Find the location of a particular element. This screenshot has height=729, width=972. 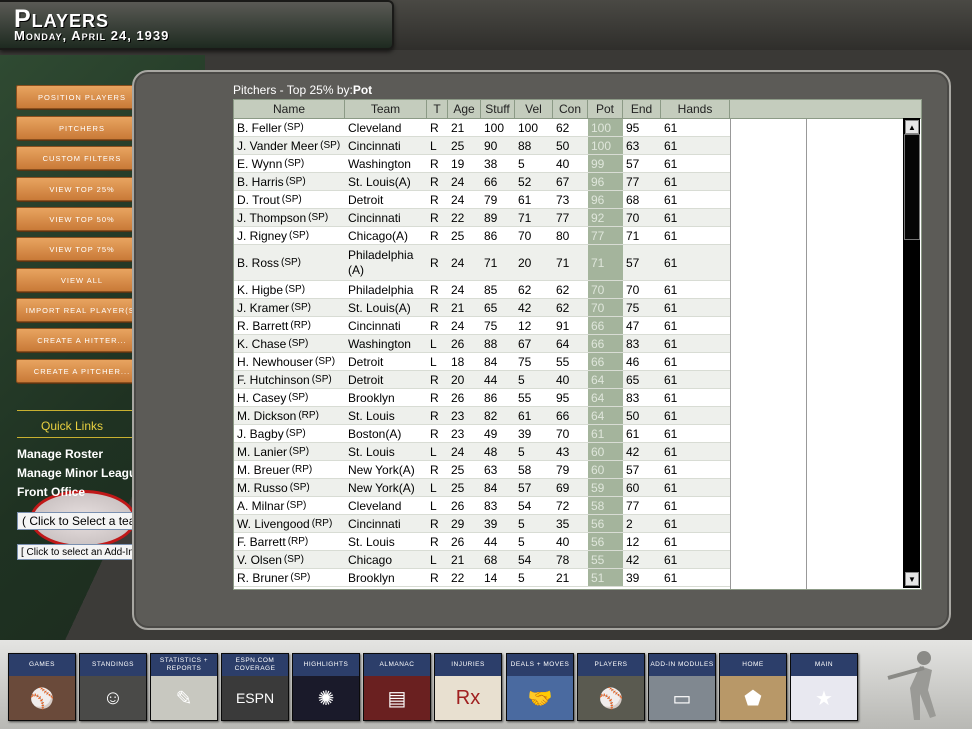

player-name: J. Bagby (SP) is located at coordinates (289, 433).